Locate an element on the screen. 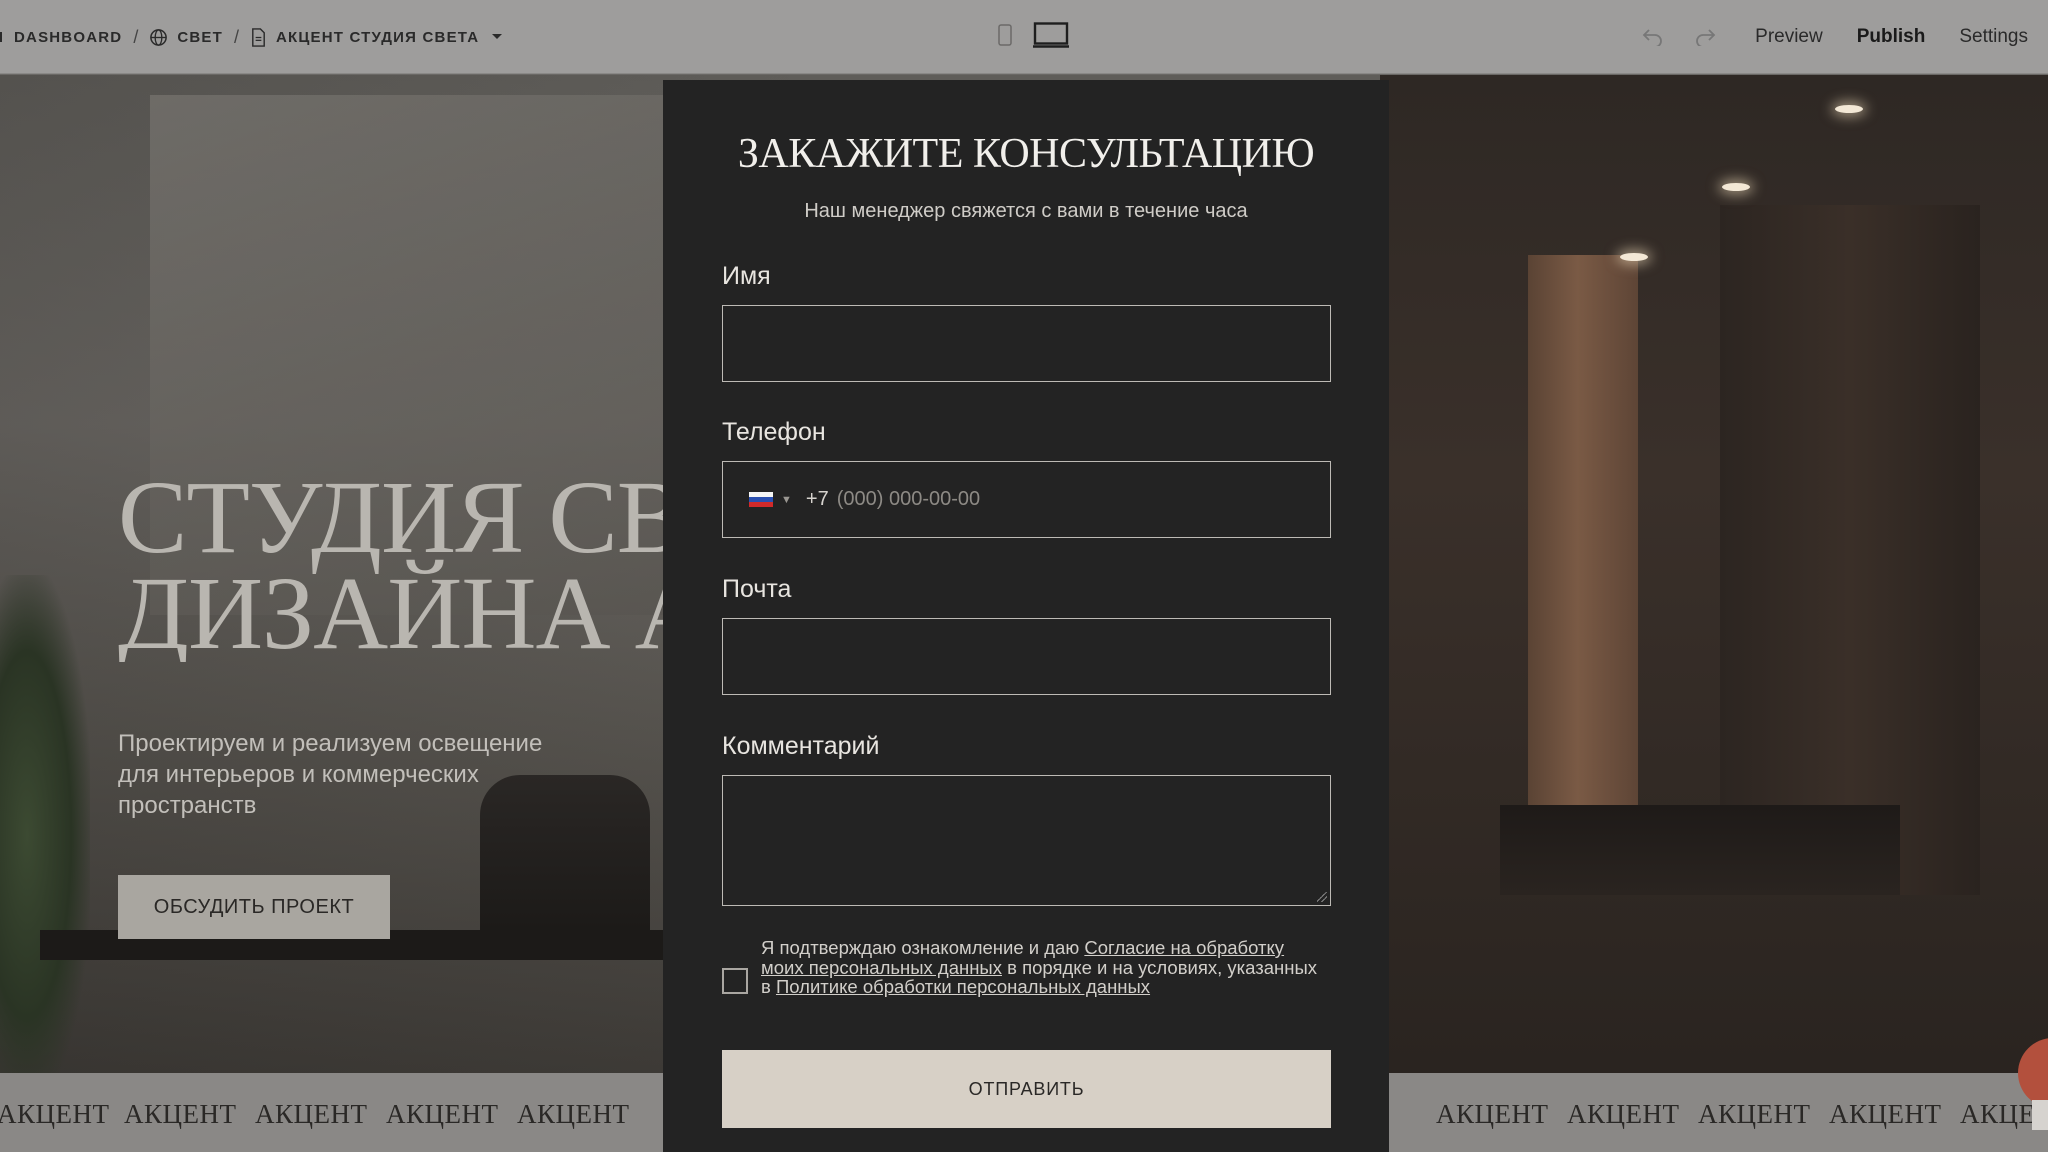 The width and height of the screenshot is (2048, 1152). comment-label: Комментарий is located at coordinates (801, 746).